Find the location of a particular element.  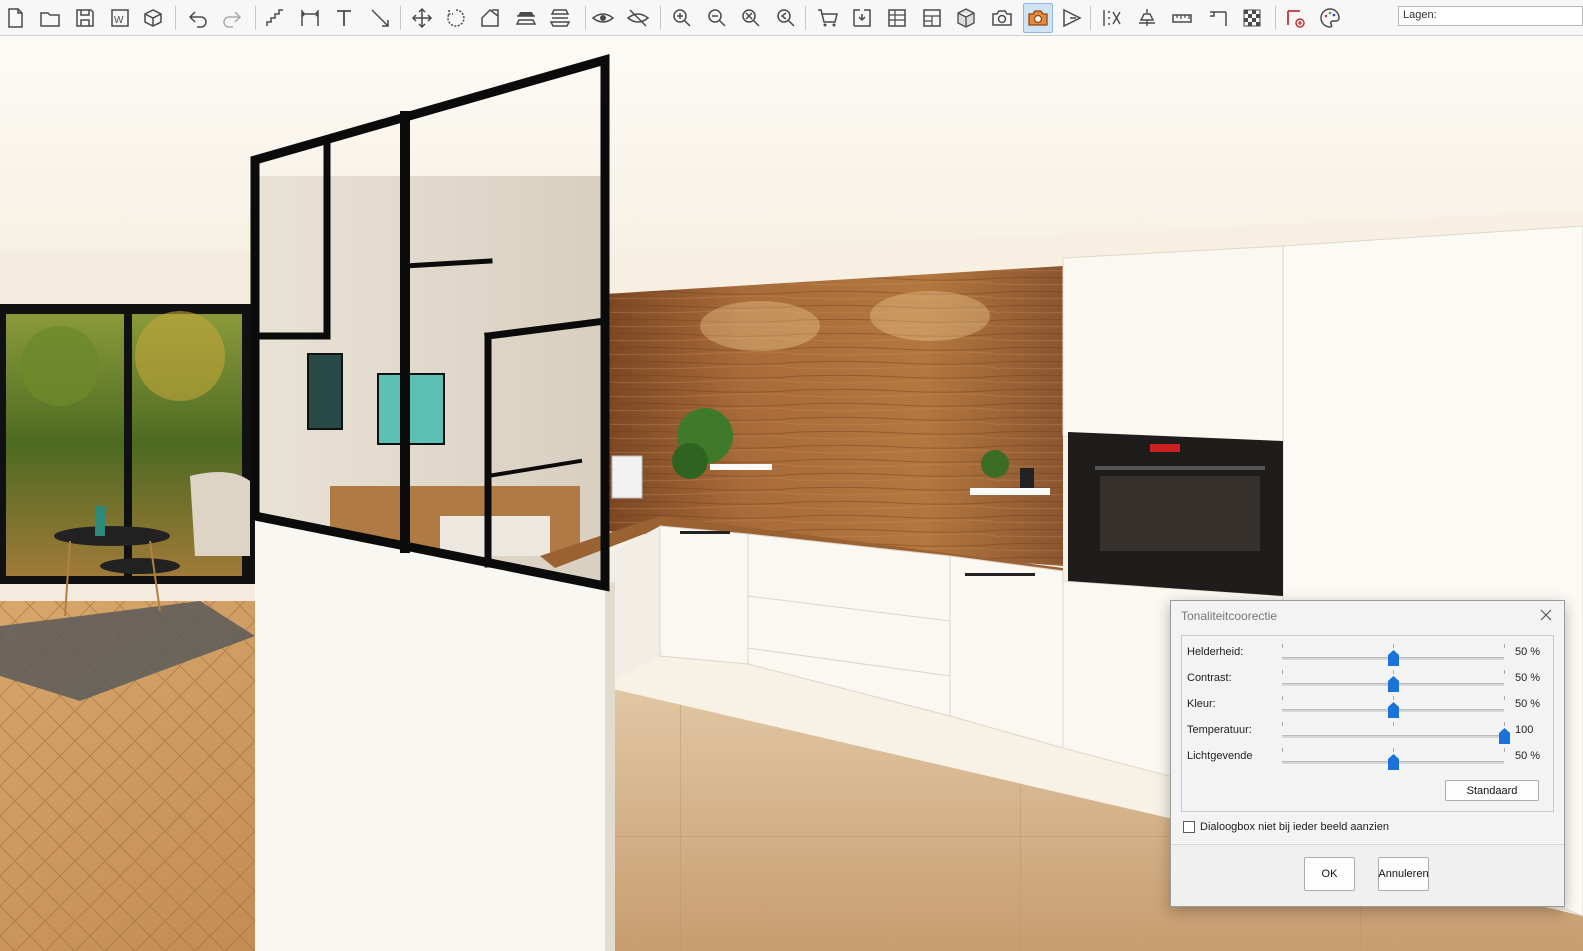

zoom-in-icon is located at coordinates (682, 18).